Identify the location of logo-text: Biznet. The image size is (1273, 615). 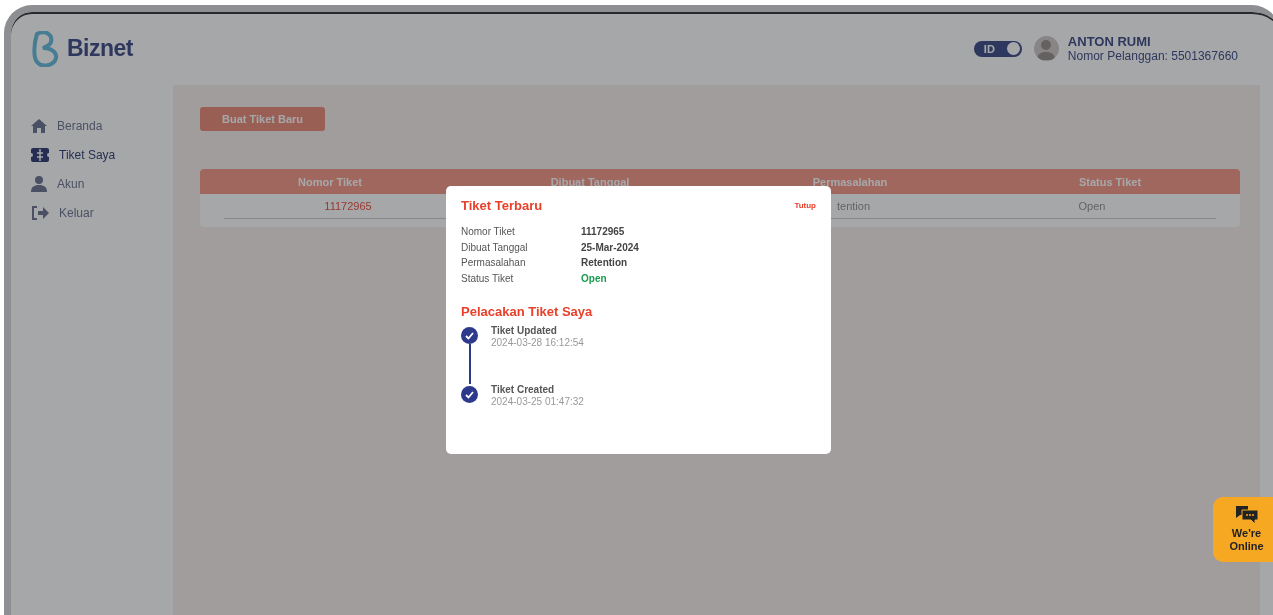
(100, 48).